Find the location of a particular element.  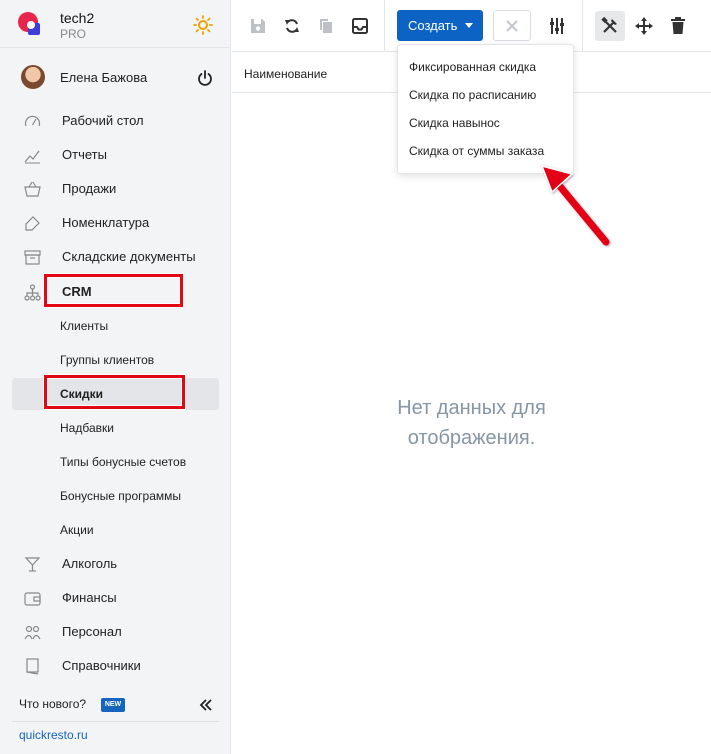

book-icon is located at coordinates (32, 666).